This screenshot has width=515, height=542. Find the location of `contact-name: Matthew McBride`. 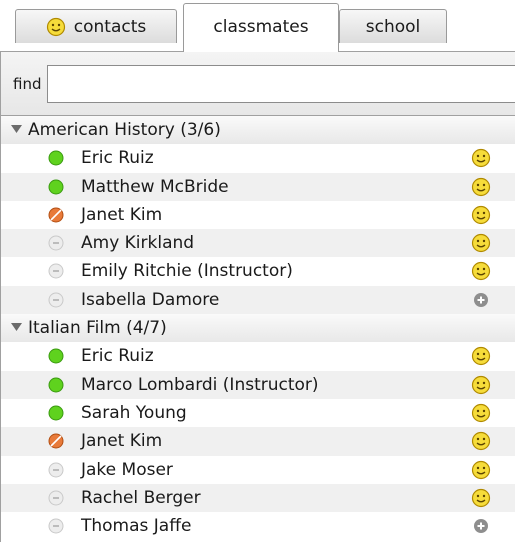

contact-name: Matthew McBride is located at coordinates (155, 186).